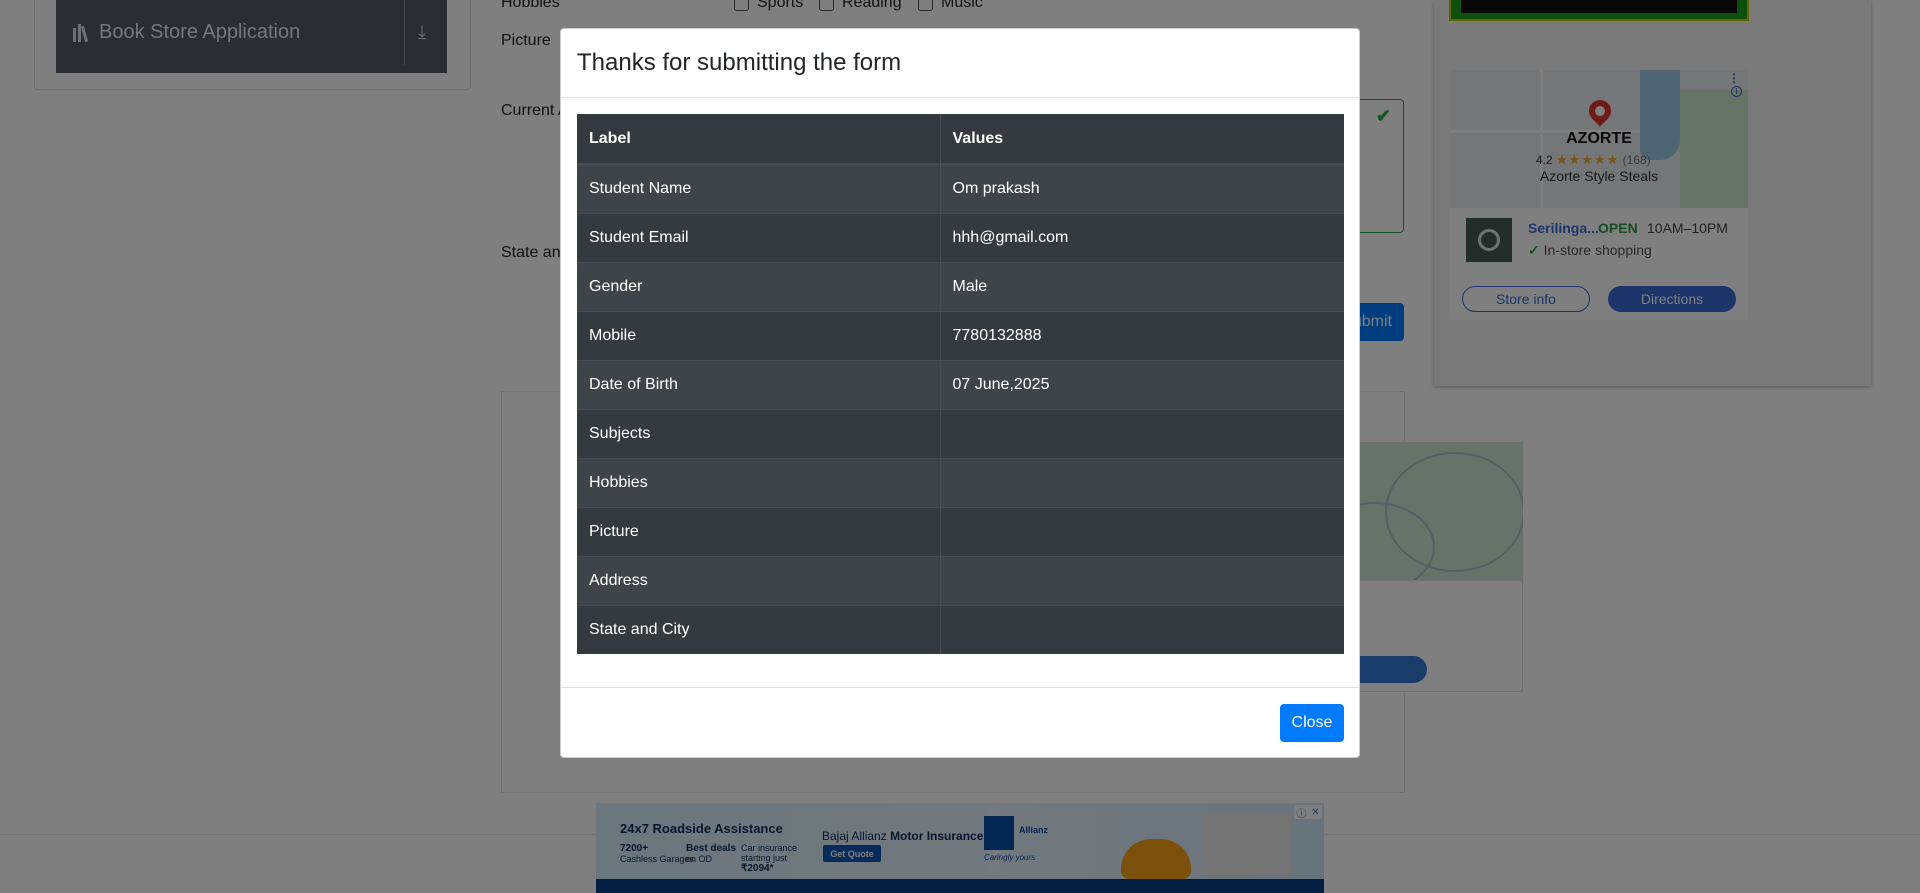 Image resolution: width=1920 pixels, height=893 pixels. I want to click on row-value: Male, so click(1142, 286).